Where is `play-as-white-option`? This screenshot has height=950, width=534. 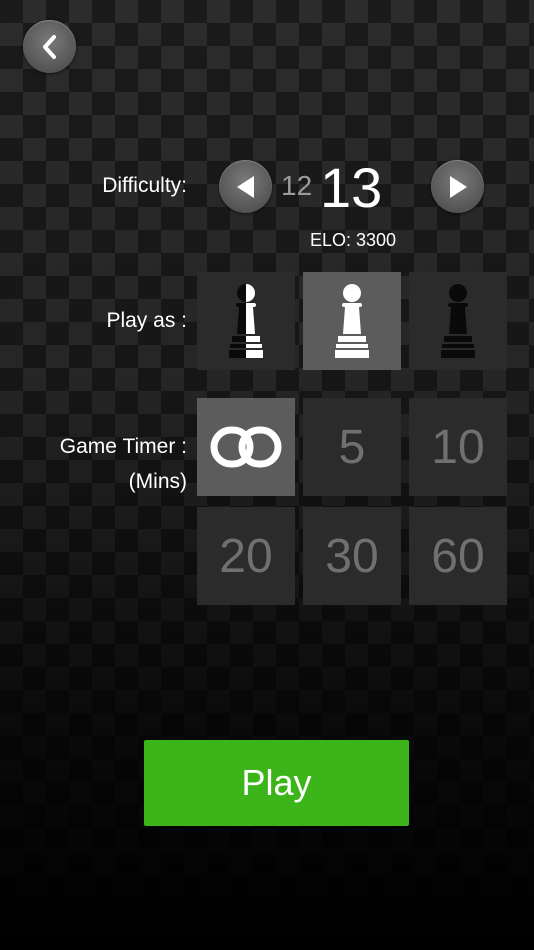 play-as-white-option is located at coordinates (352, 321).